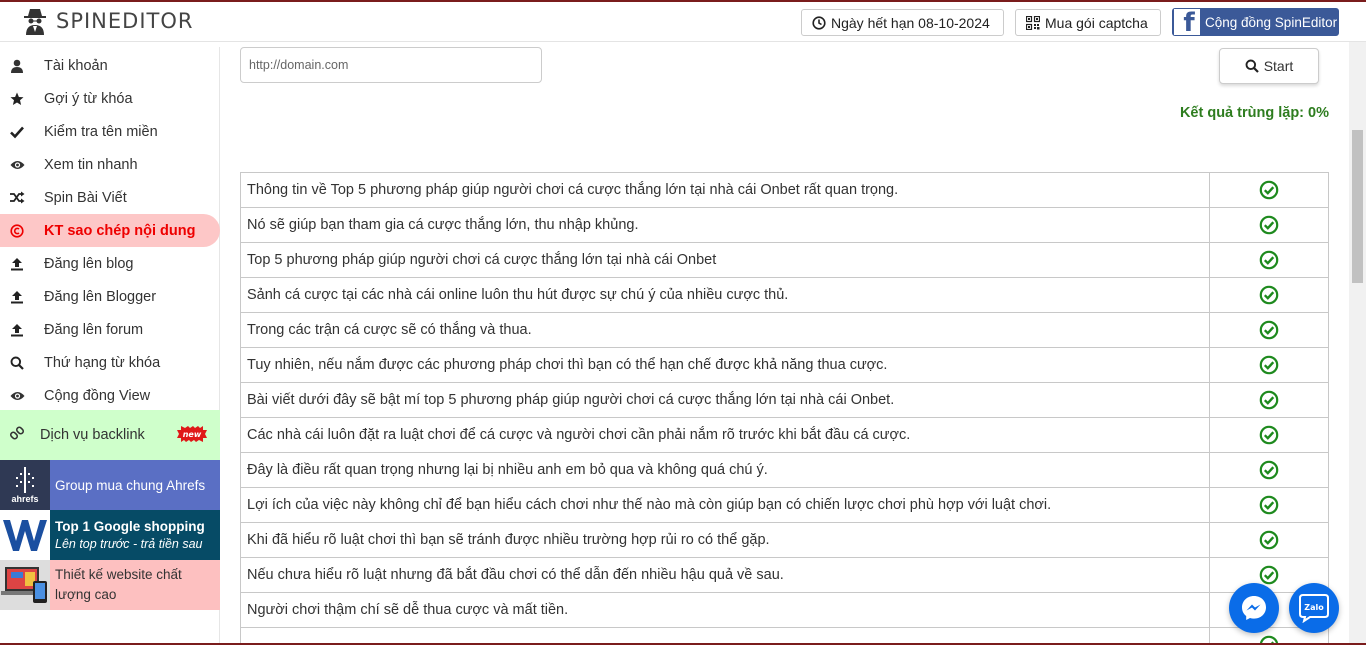 The image size is (1366, 645). What do you see at coordinates (17, 99) in the screenshot?
I see `star-icon` at bounding box center [17, 99].